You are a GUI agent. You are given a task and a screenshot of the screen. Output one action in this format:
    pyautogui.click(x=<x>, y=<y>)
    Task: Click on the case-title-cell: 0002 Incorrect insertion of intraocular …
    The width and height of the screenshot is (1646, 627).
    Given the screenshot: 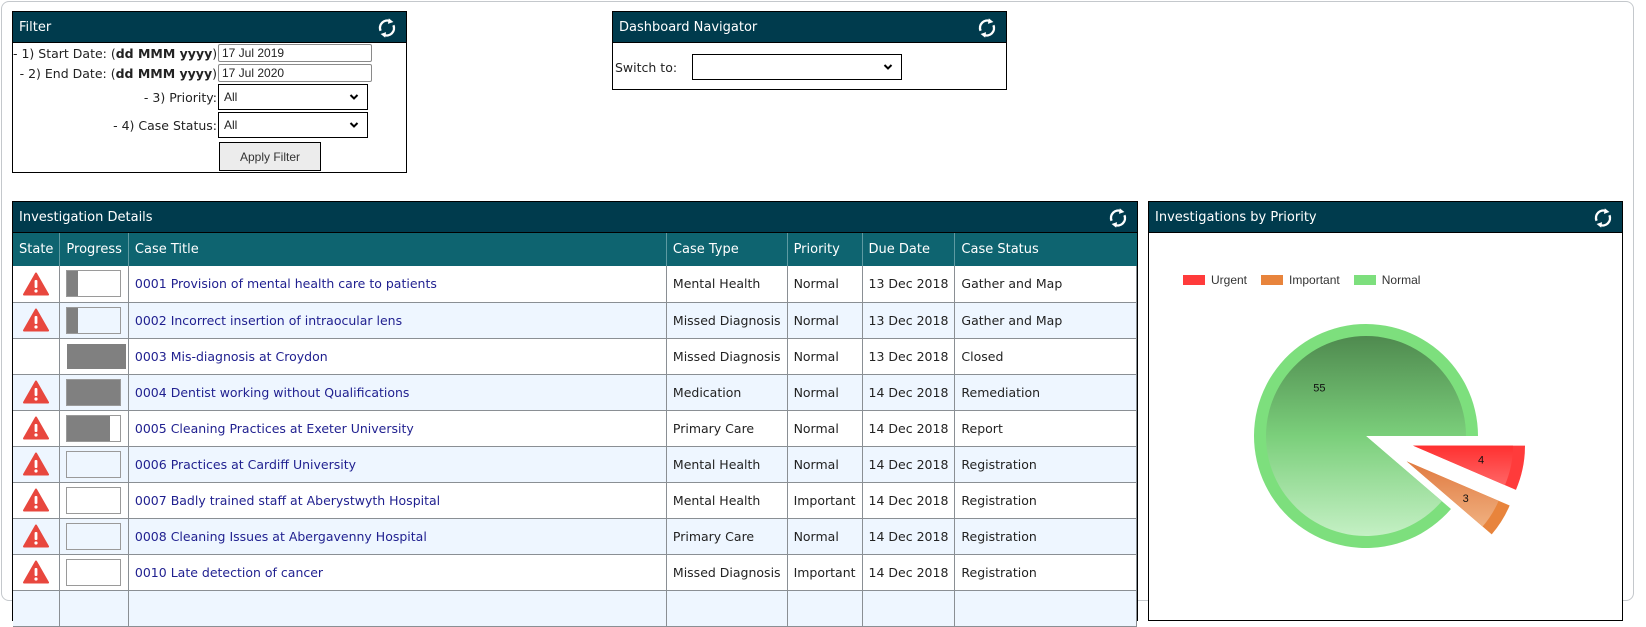 What is the action you would take?
    pyautogui.click(x=397, y=320)
    